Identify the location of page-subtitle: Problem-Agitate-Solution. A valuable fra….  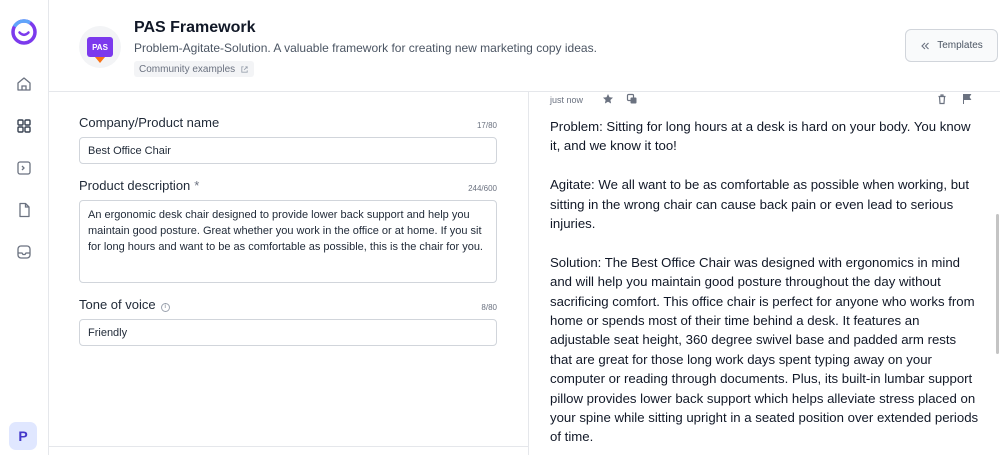
(365, 48).